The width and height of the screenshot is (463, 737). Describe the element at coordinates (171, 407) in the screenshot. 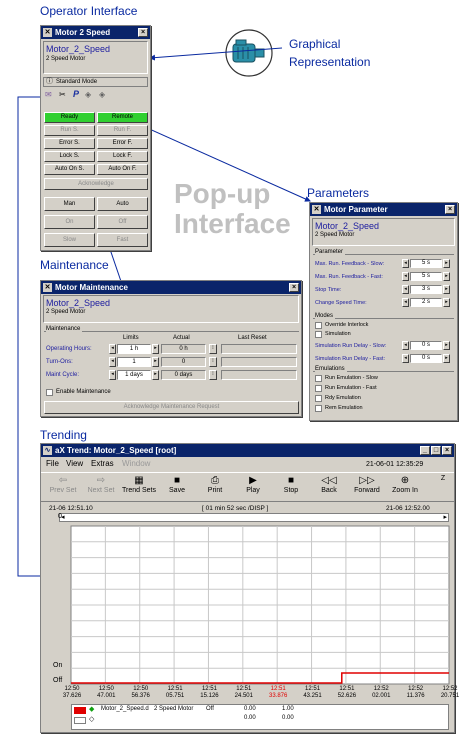

I see `acknowledge-maintenance-button: Acknowledge Maintenance Request` at that location.